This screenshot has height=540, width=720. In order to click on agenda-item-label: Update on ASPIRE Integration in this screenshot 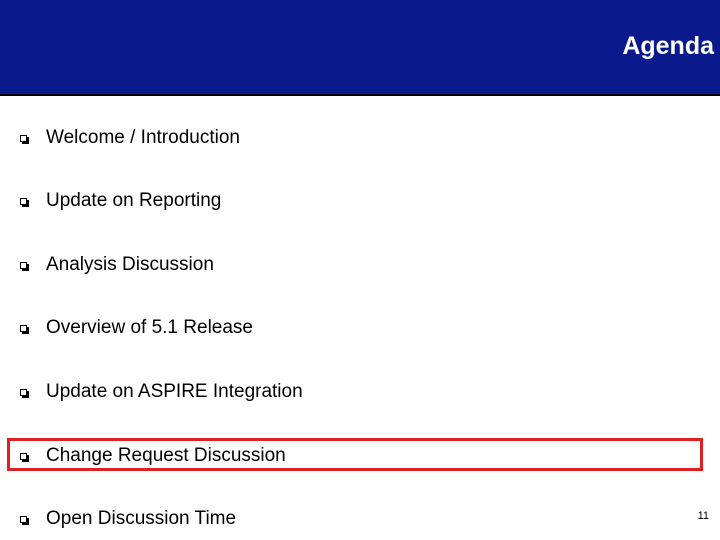, I will do `click(174, 391)`.